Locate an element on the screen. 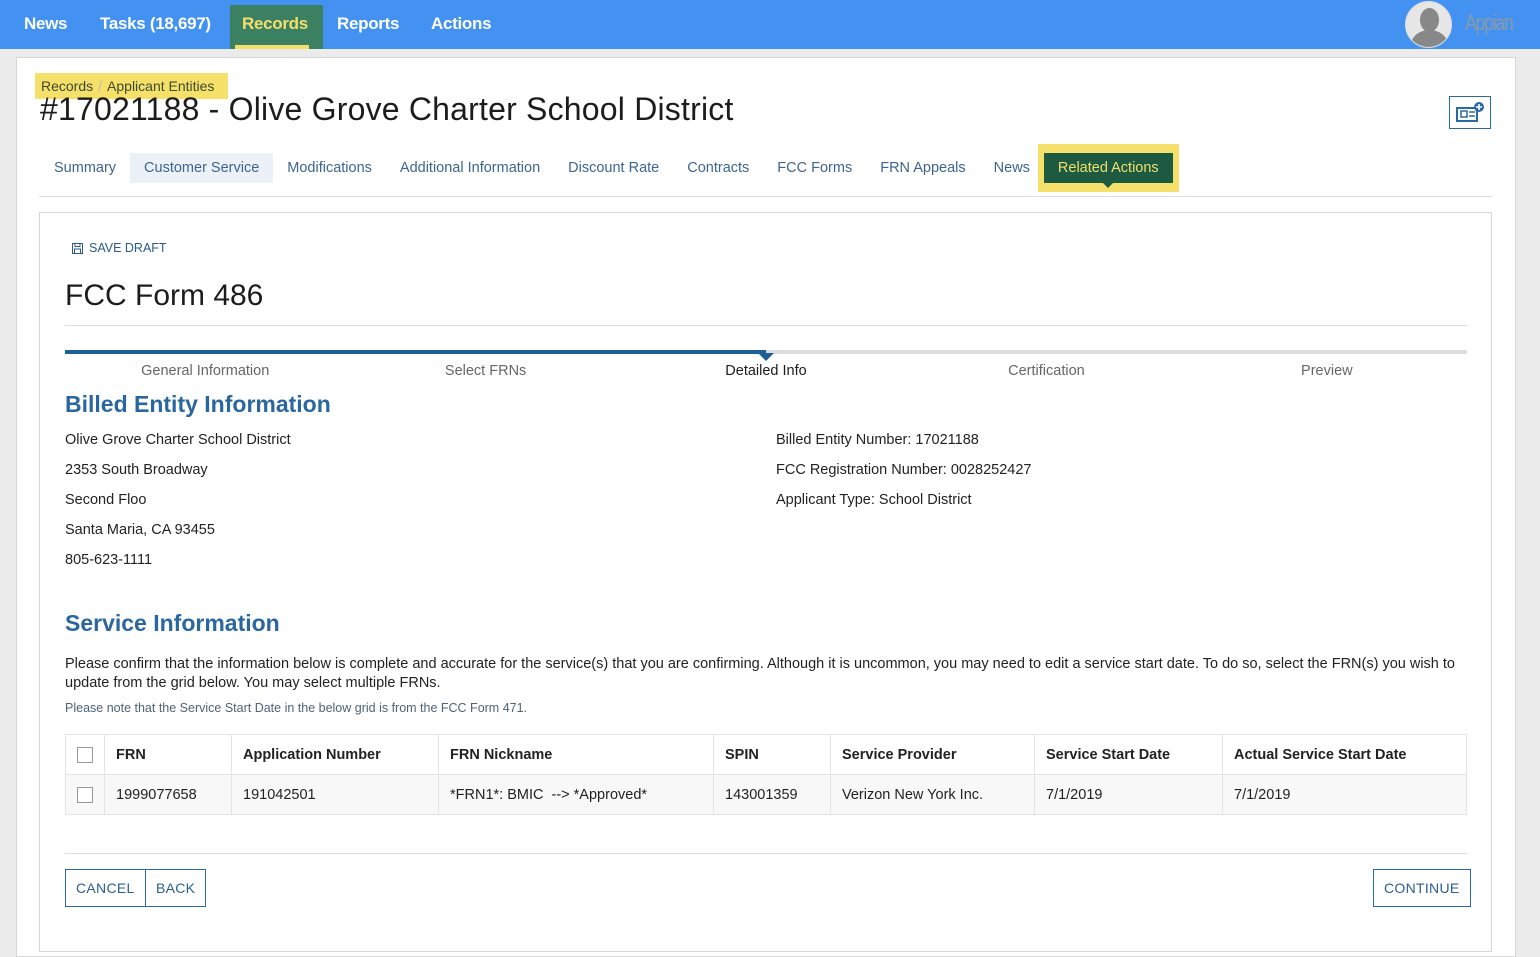 The width and height of the screenshot is (1540, 957). cell-frn: 1999077658 is located at coordinates (168, 794).